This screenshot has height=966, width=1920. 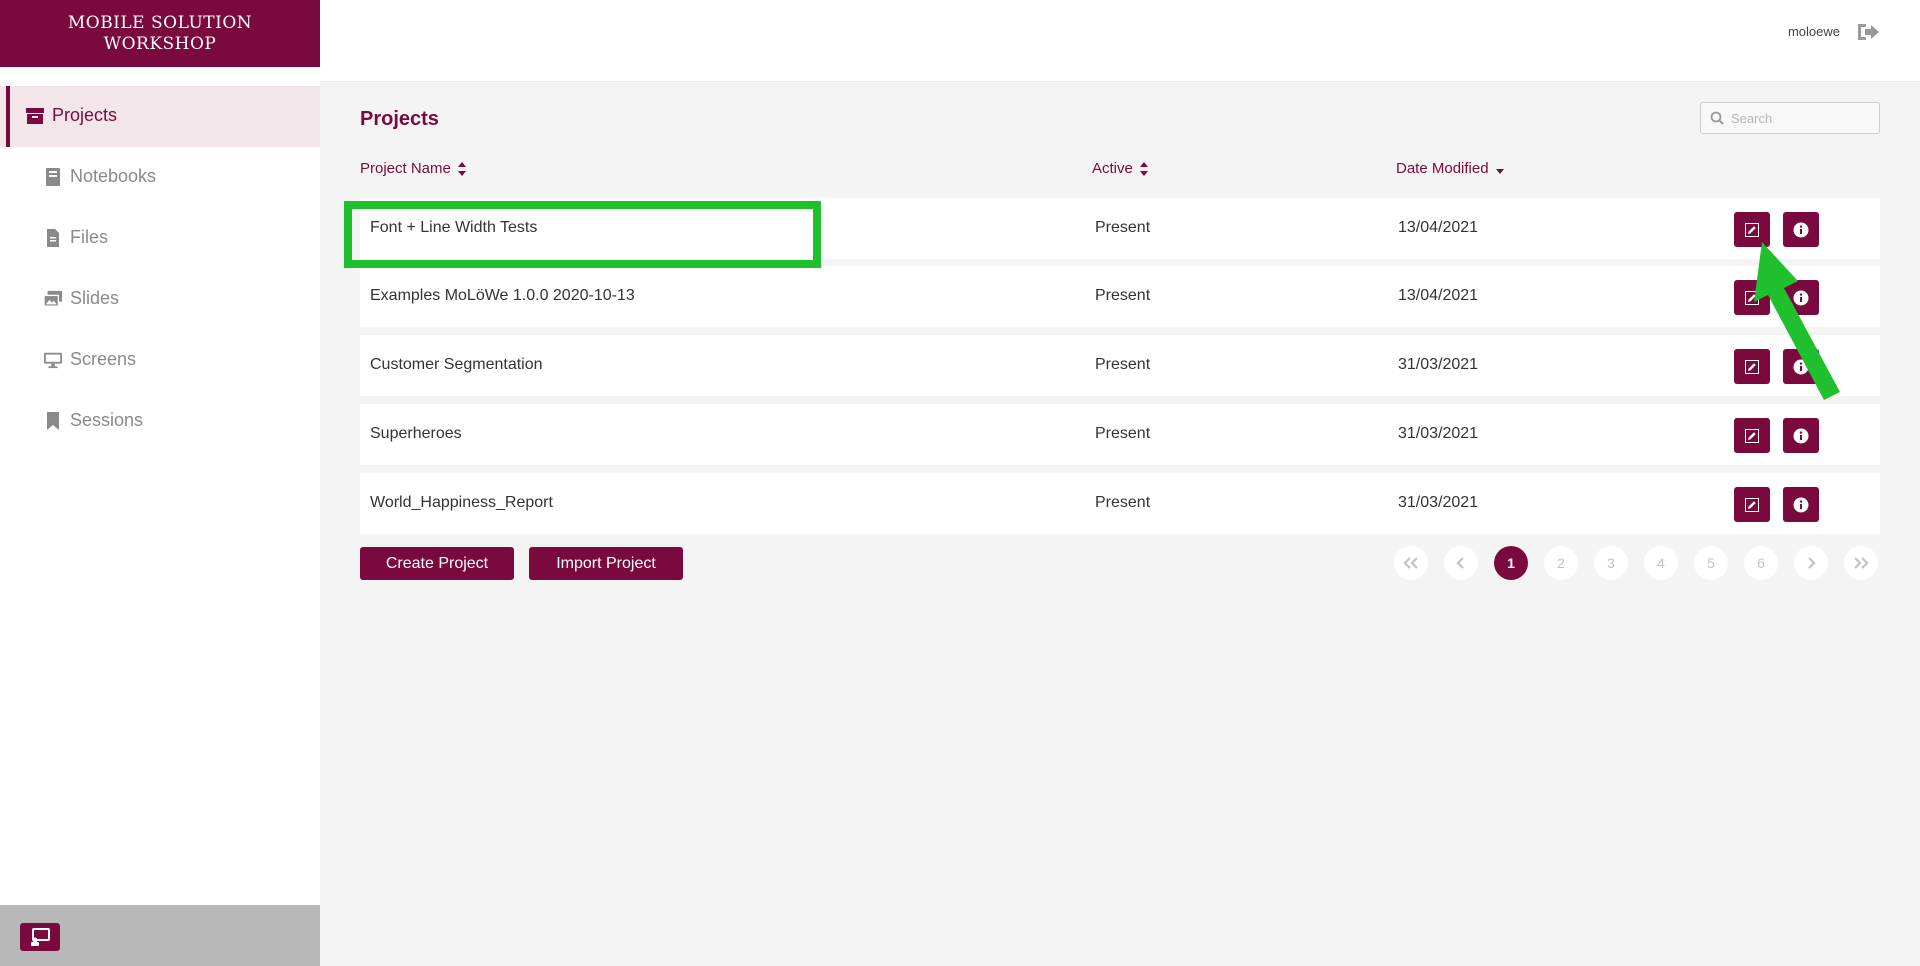 I want to click on page-3-button: 3, so click(x=1611, y=563).